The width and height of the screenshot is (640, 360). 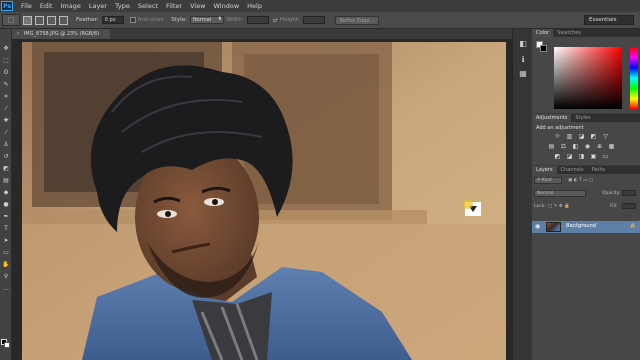 What do you see at coordinates (227, 6) in the screenshot?
I see `menu-window: Window` at bounding box center [227, 6].